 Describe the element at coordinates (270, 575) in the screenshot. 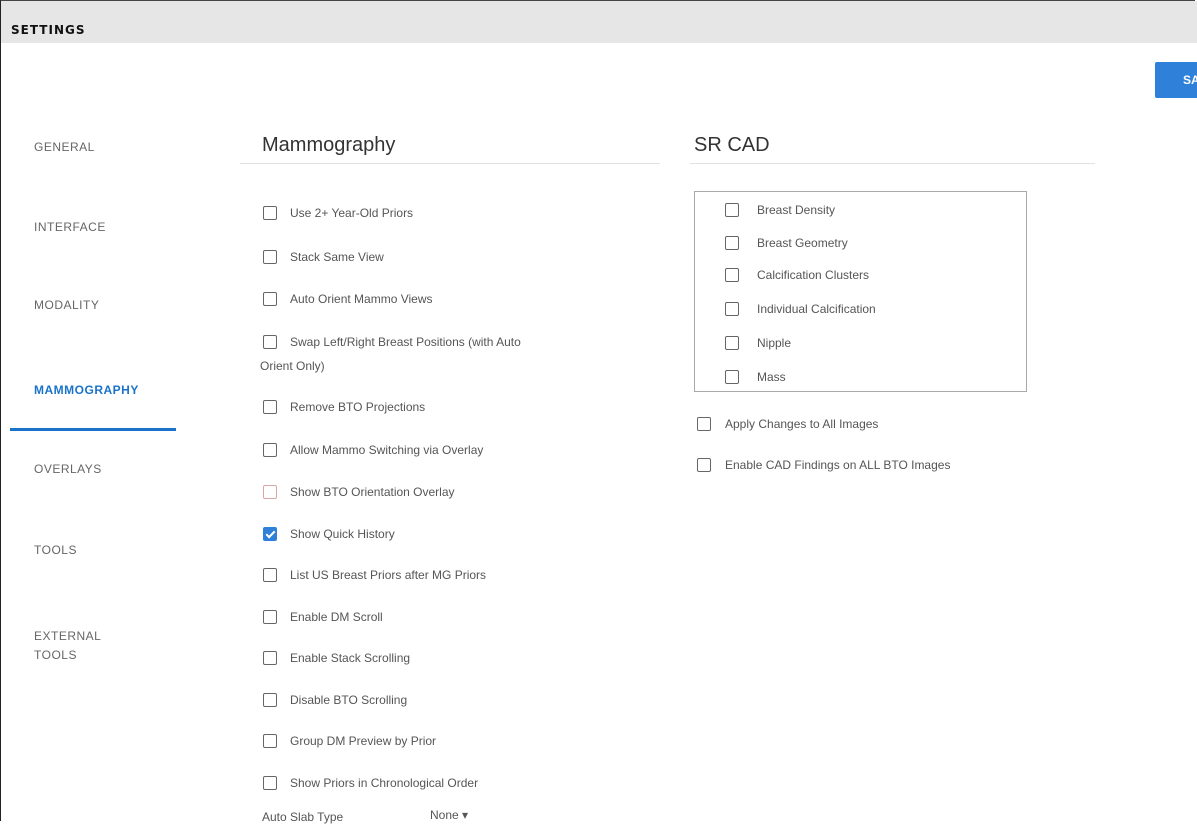

I see `checkbox-list-us-breast-priors` at that location.